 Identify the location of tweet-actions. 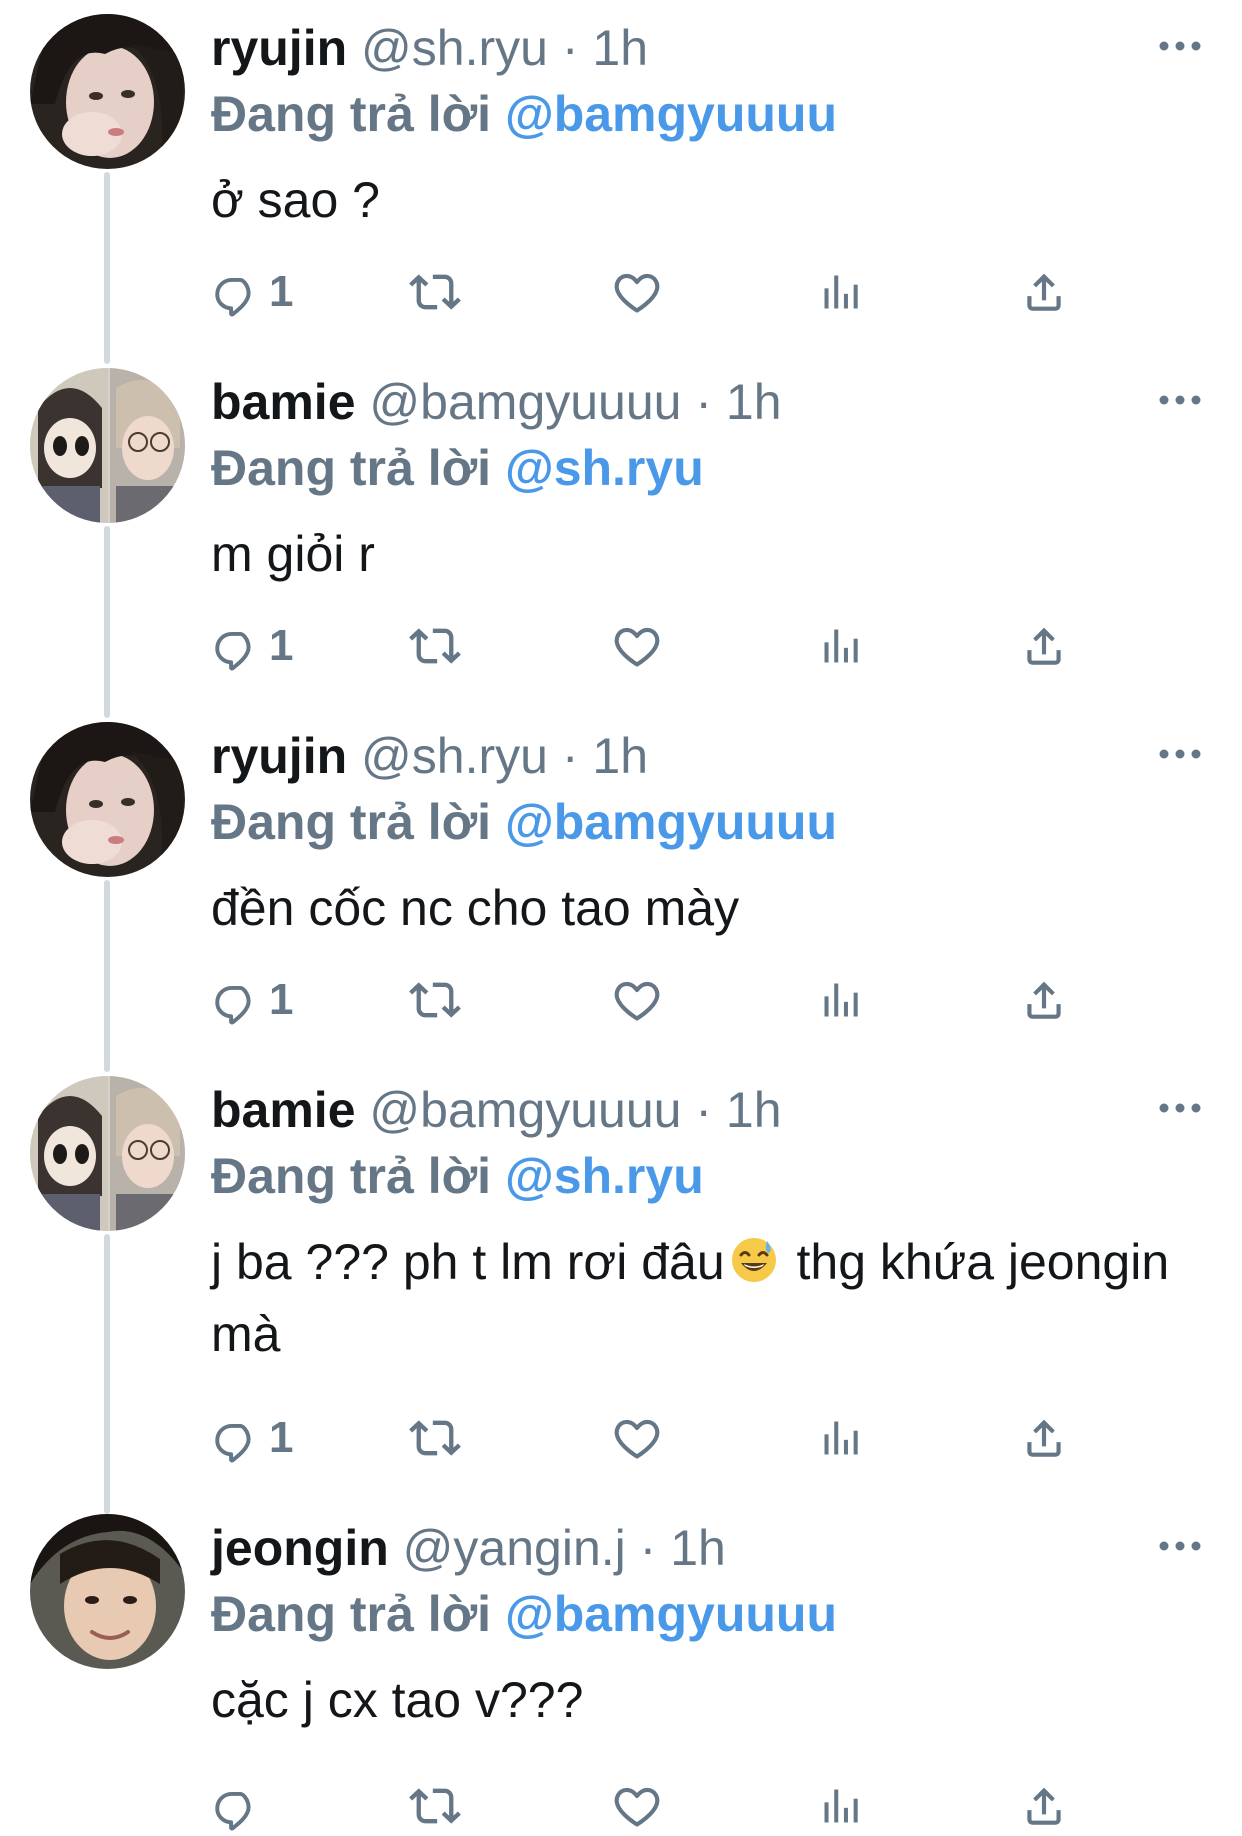
(661, 1806).